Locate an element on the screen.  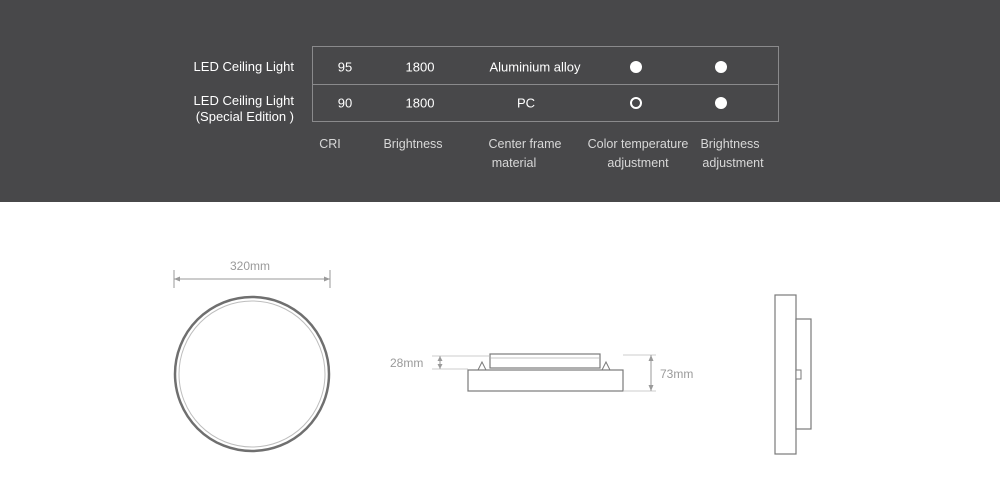
height-label: 73mm is located at coordinates (677, 374).